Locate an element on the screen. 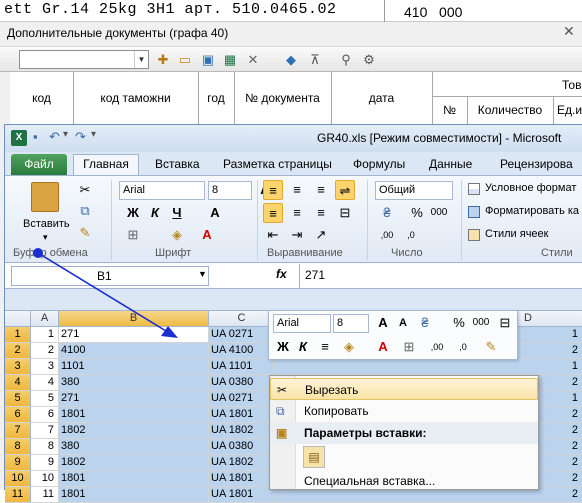  mini-bold: Ж is located at coordinates (283, 347).